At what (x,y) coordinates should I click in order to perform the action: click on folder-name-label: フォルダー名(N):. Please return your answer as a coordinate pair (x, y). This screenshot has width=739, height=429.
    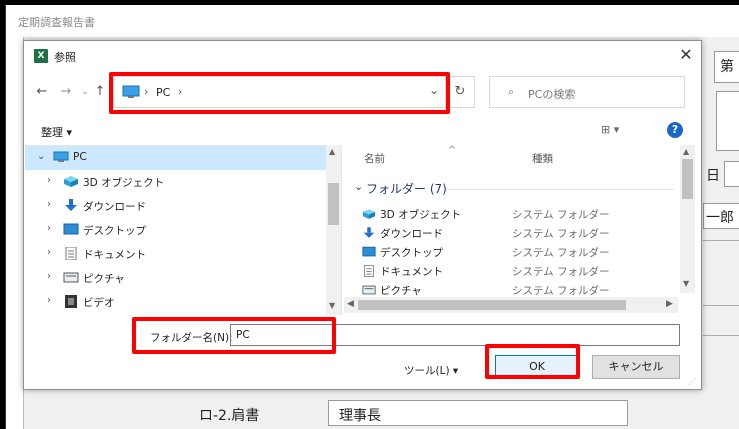
    Looking at the image, I should click on (191, 338).